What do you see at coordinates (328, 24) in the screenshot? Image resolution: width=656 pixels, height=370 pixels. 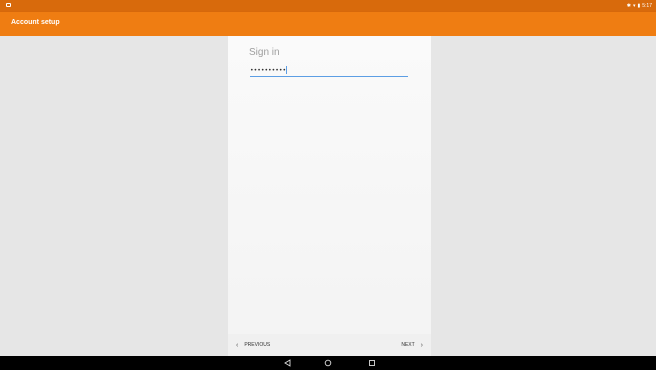 I see `app-bar: Account setup` at bounding box center [328, 24].